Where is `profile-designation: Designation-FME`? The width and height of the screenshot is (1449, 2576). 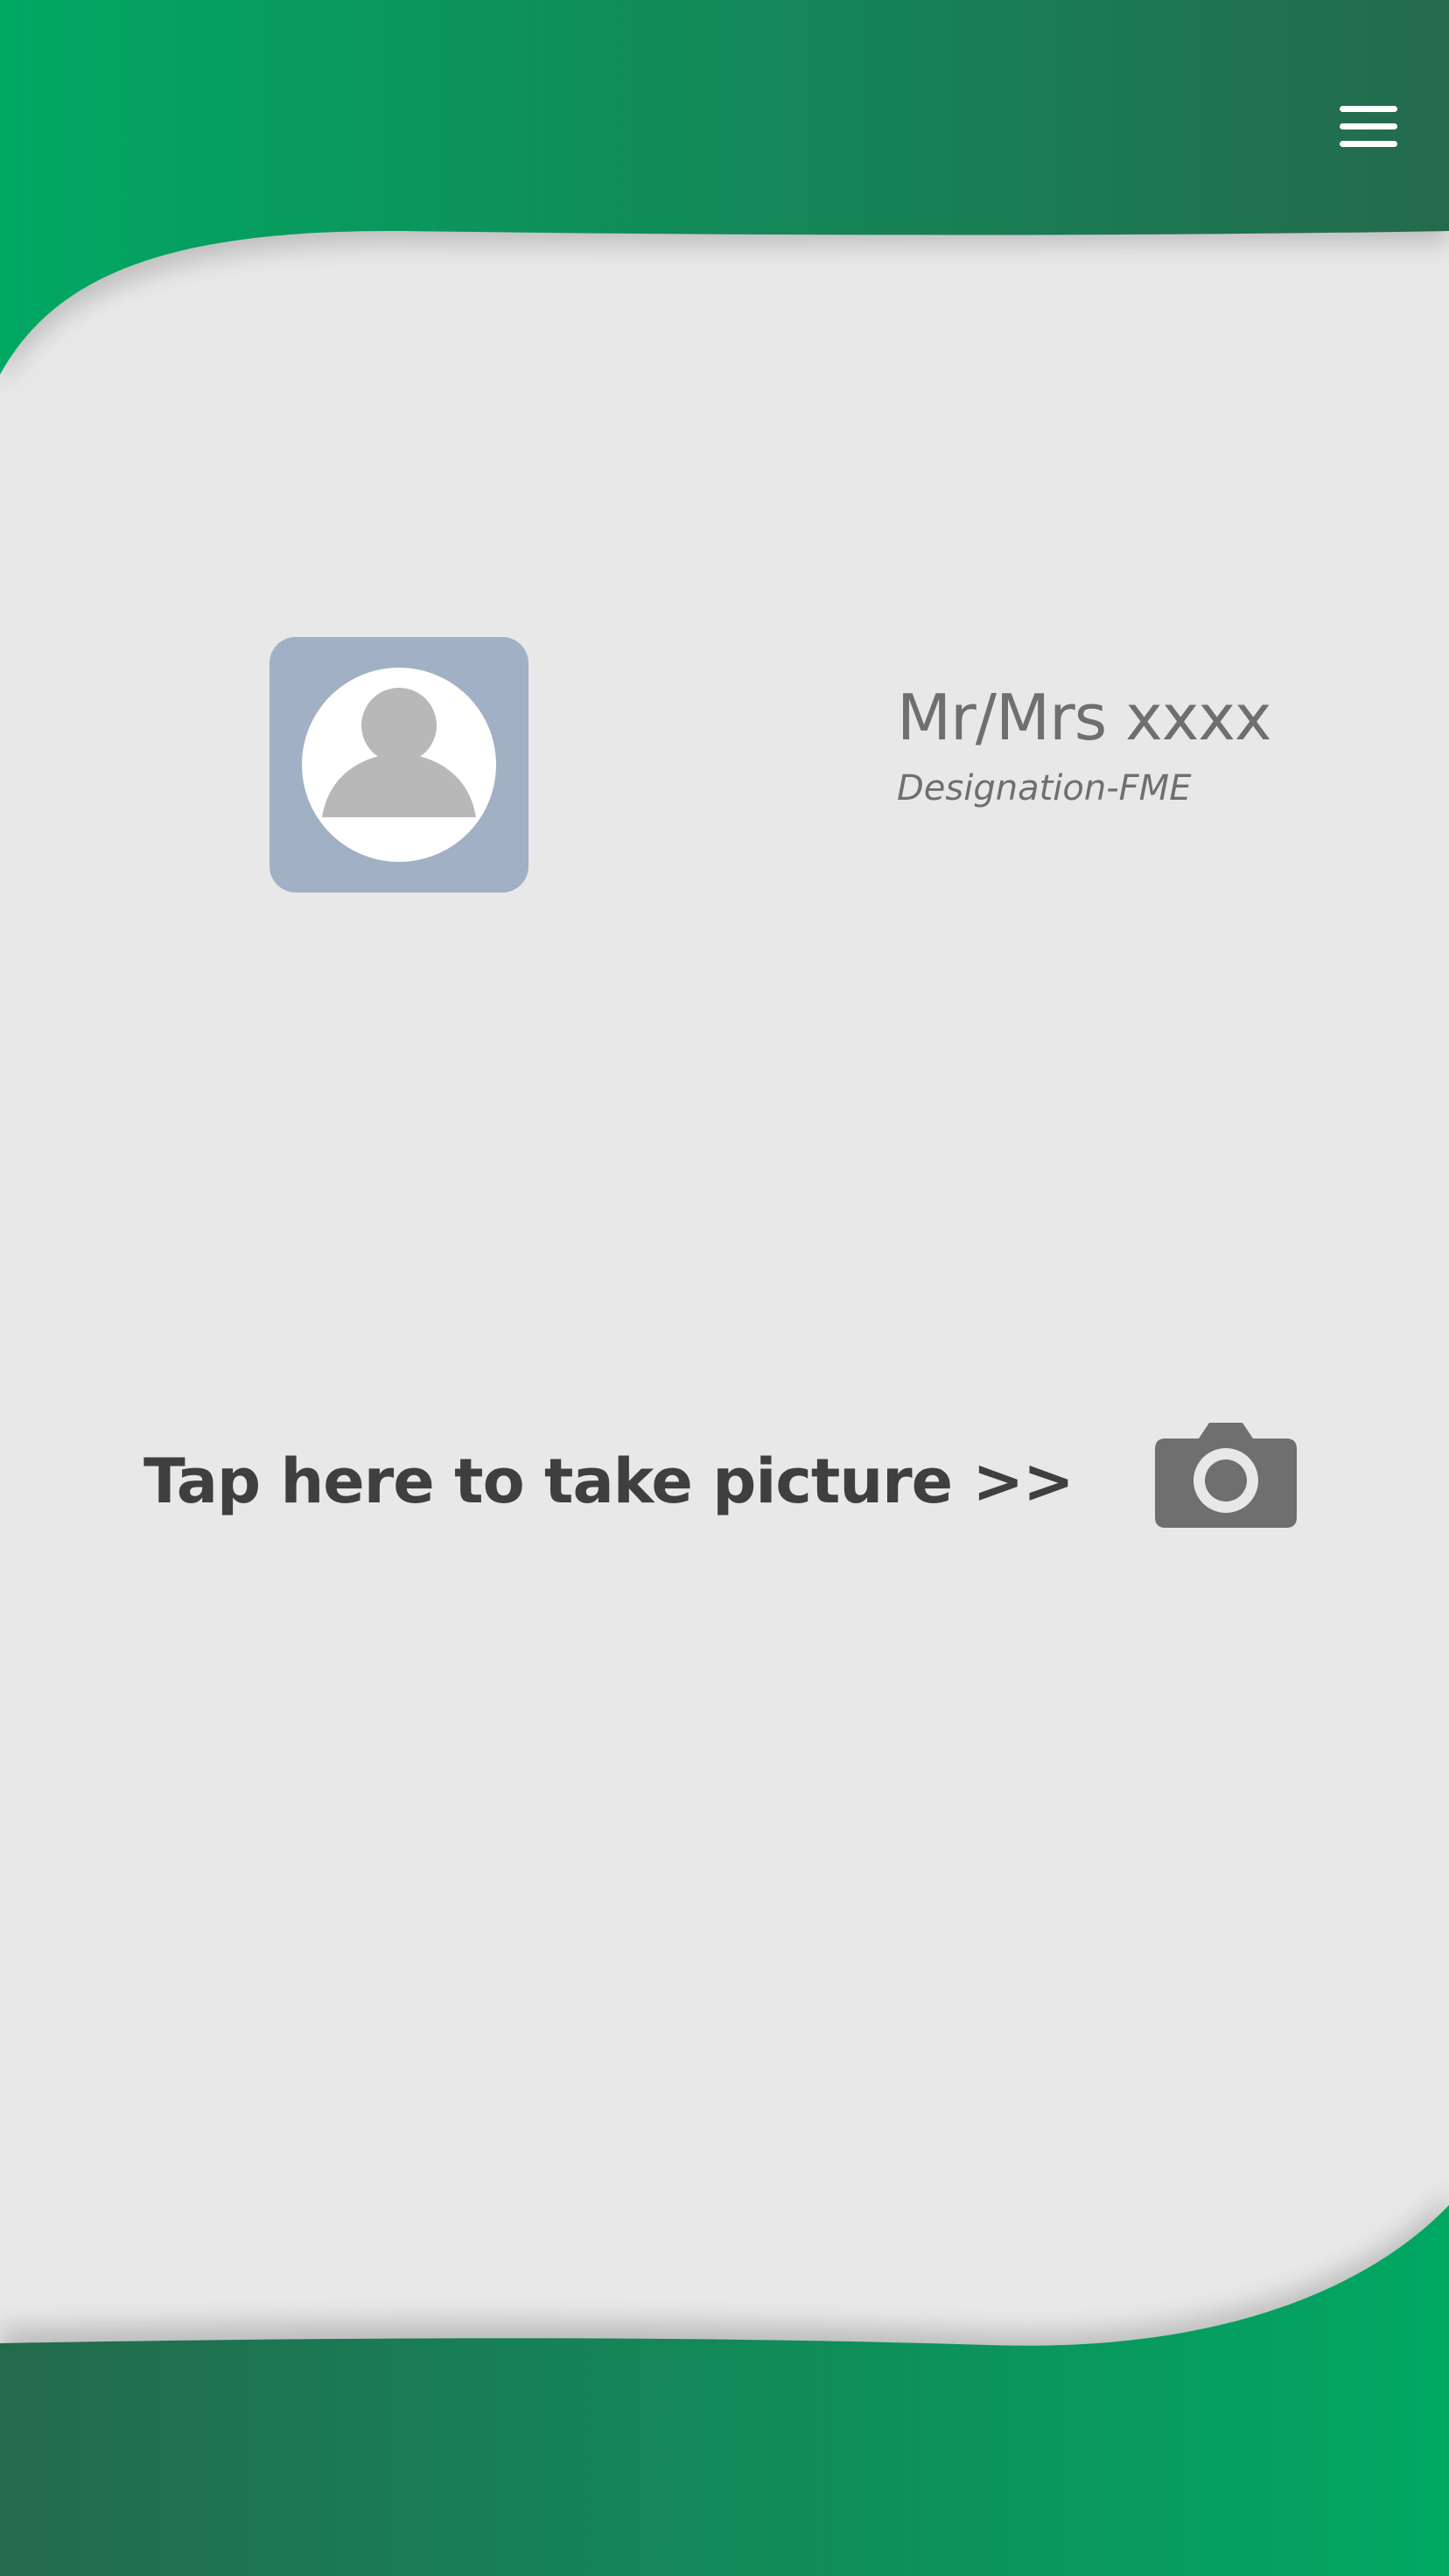 profile-designation: Designation-FME is located at coordinates (1044, 788).